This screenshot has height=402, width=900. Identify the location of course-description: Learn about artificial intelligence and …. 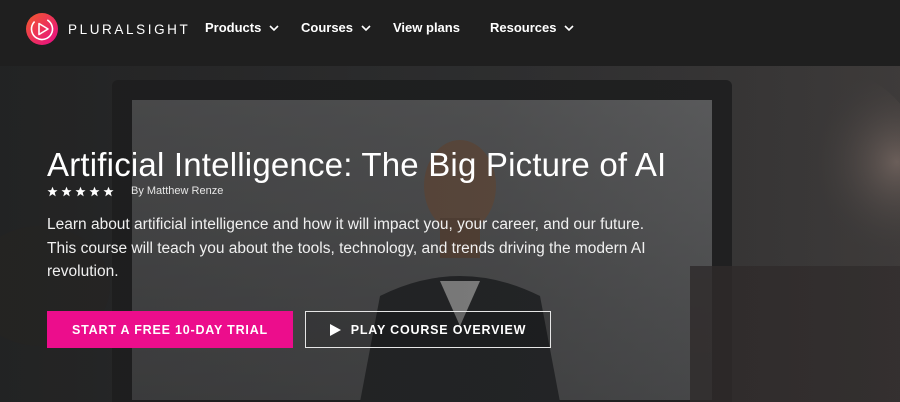
(346, 248).